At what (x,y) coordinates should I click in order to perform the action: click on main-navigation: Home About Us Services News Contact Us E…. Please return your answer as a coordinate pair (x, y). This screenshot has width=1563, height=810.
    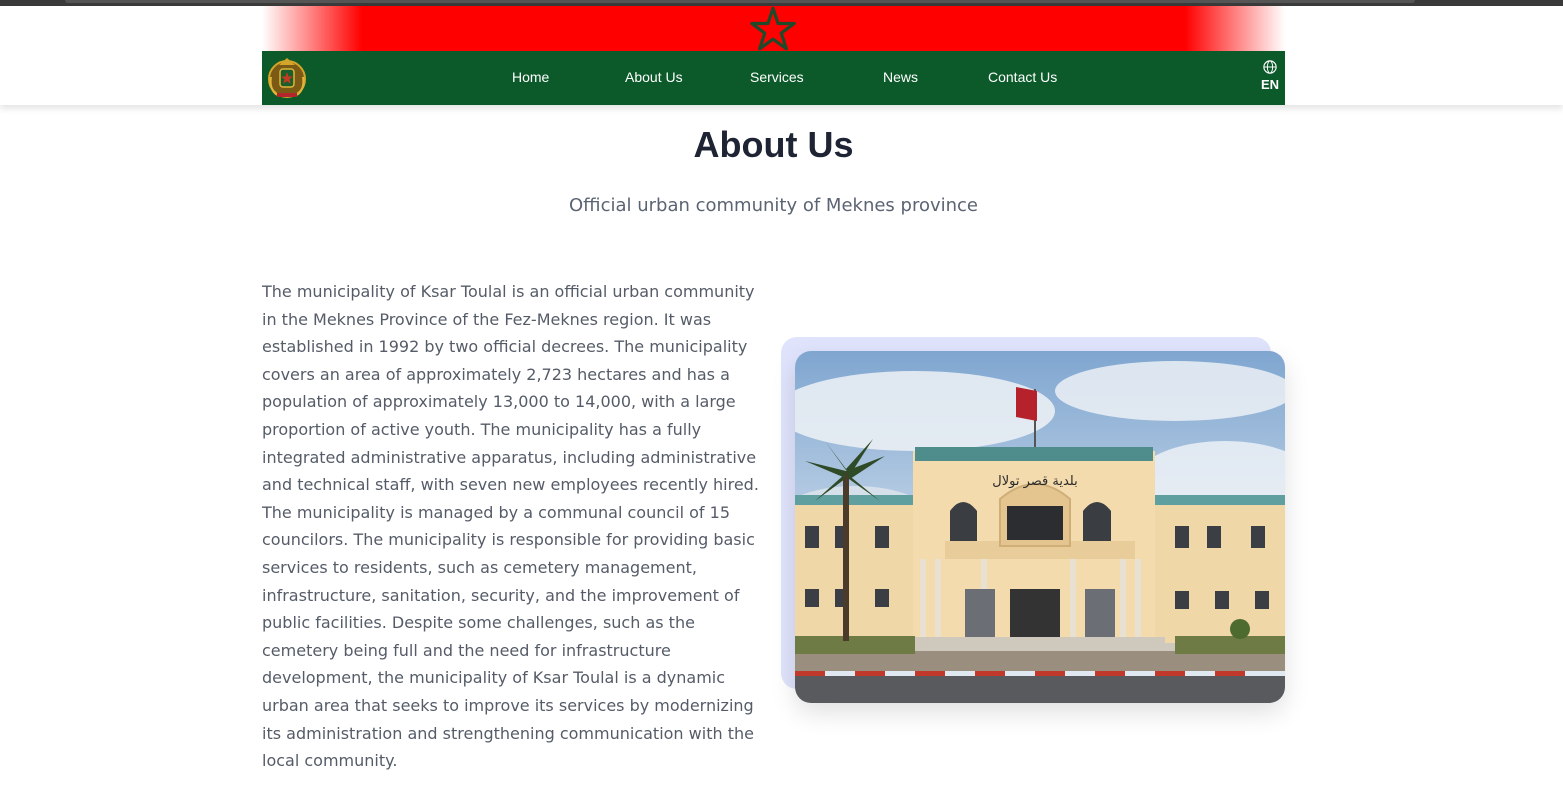
    Looking at the image, I should click on (773, 78).